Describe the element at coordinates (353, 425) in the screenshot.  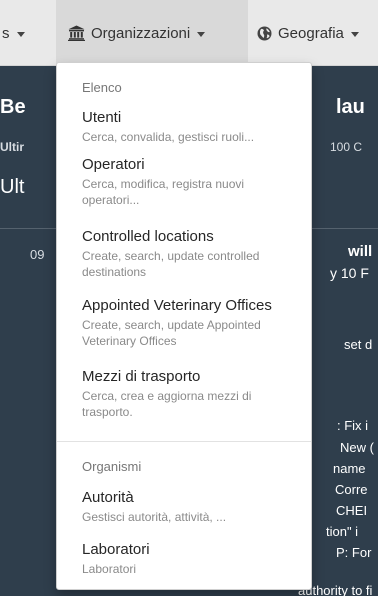
I see `changelog-line: : Fix i` at that location.